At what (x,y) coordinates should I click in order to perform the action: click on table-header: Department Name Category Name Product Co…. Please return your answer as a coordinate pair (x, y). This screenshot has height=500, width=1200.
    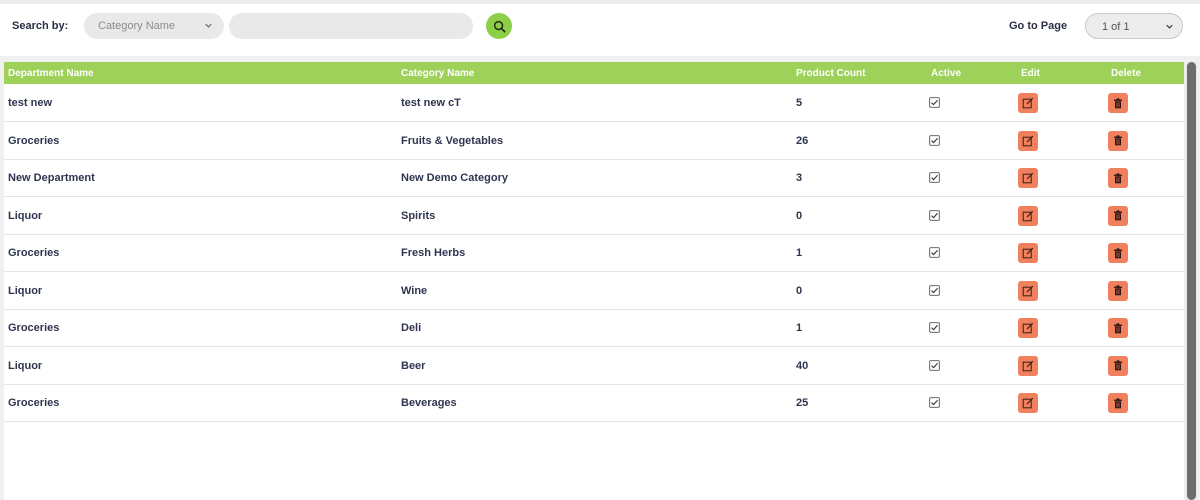
    Looking at the image, I should click on (594, 73).